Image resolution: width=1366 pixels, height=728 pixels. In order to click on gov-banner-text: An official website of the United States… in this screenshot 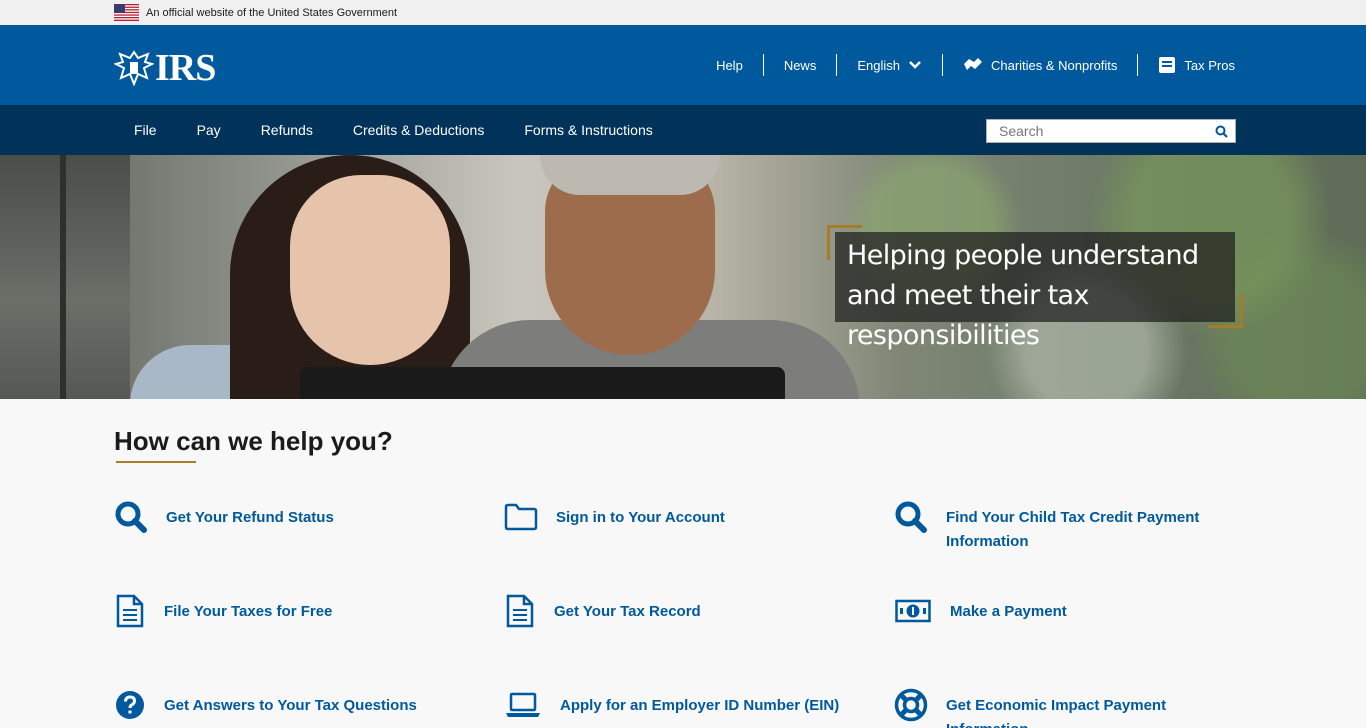, I will do `click(272, 12)`.